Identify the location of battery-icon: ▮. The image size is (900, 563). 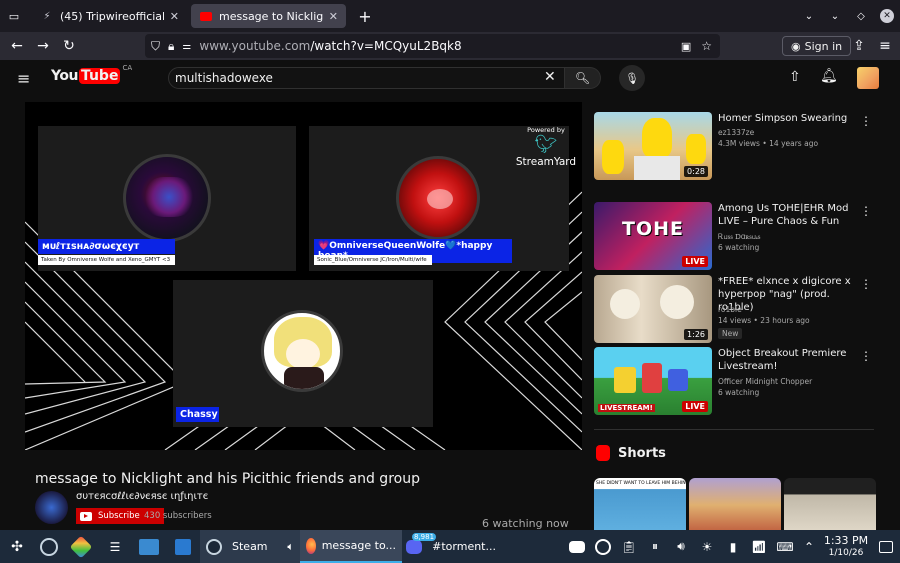
(733, 546).